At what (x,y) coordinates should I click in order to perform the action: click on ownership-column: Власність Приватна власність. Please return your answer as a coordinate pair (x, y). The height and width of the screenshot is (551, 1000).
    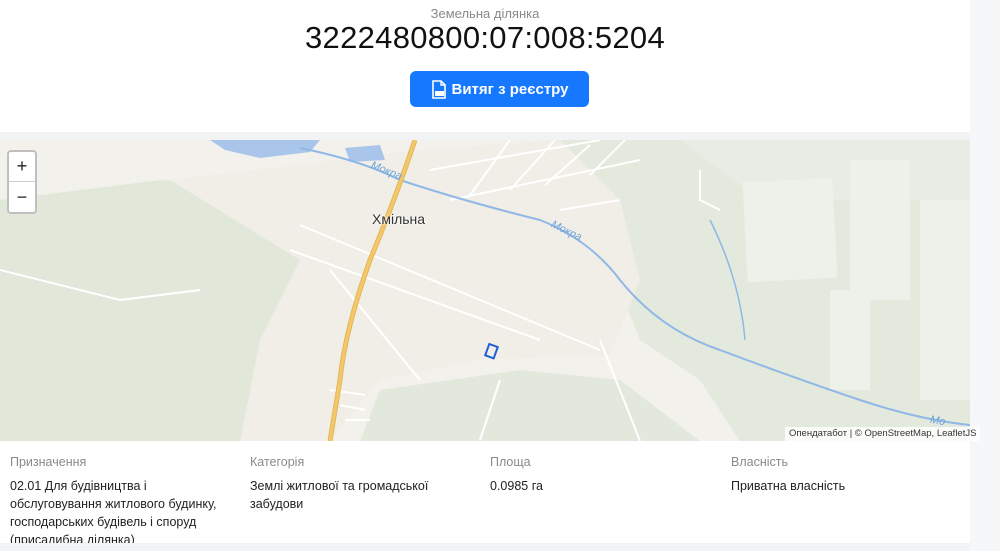
    Looking at the image, I should click on (846, 475).